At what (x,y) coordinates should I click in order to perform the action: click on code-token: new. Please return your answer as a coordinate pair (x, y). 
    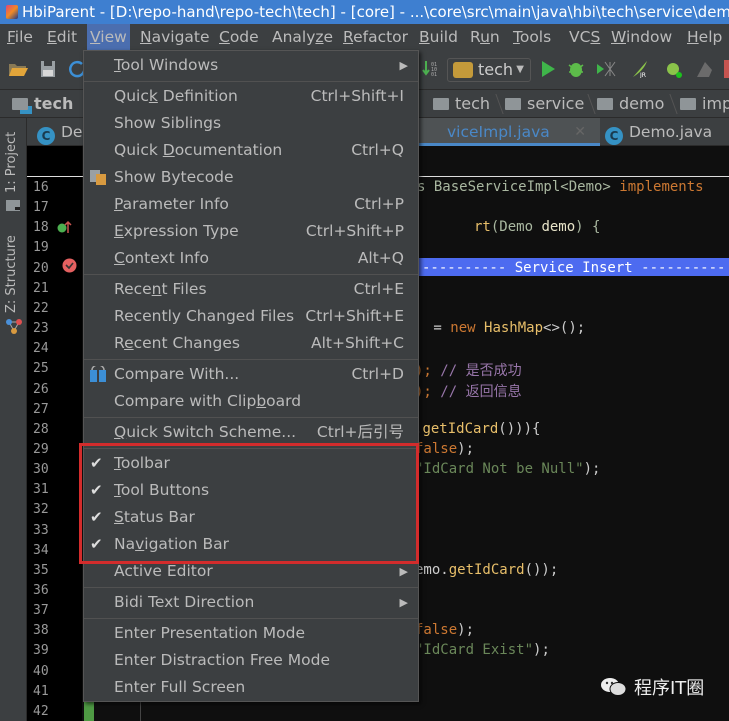
    Looking at the image, I should click on (467, 328).